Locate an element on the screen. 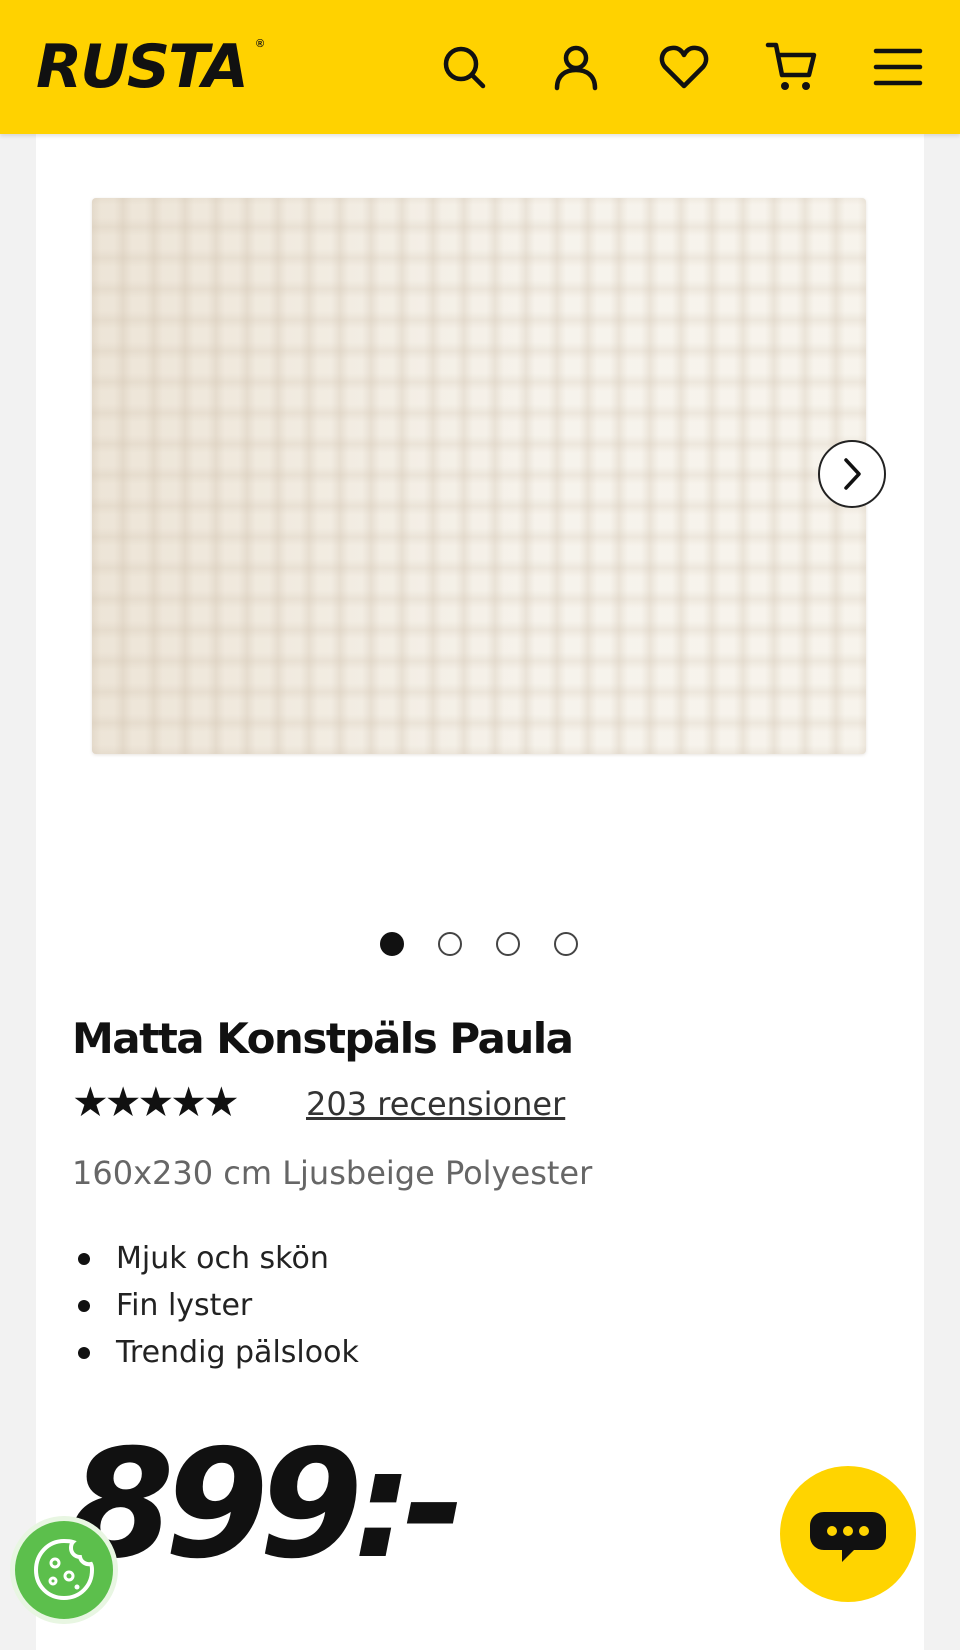  gallery-pagination is located at coordinates (480, 946).